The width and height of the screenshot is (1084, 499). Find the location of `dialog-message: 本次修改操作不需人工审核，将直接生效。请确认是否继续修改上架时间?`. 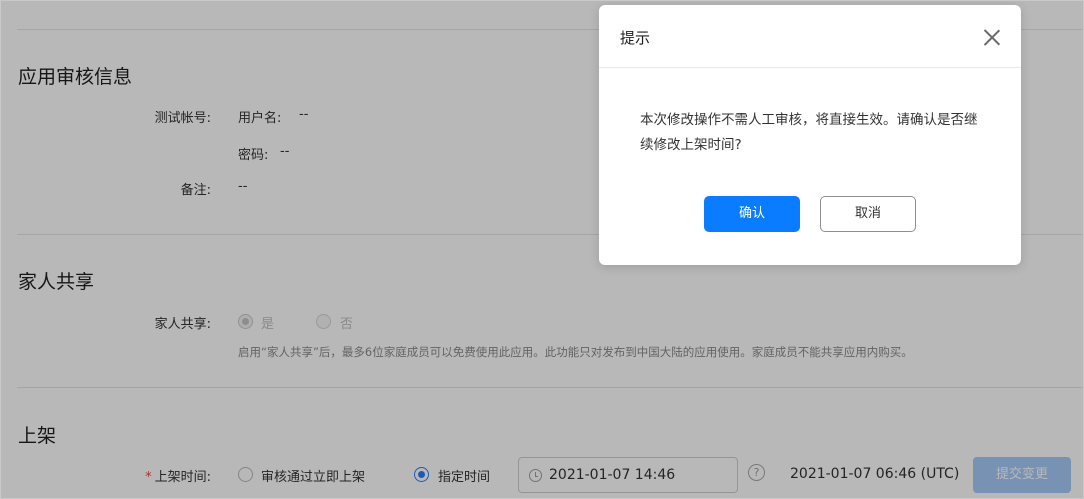

dialog-message: 本次修改操作不需人工审核，将直接生效。请确认是否继续修改上架时间? is located at coordinates (809, 132).